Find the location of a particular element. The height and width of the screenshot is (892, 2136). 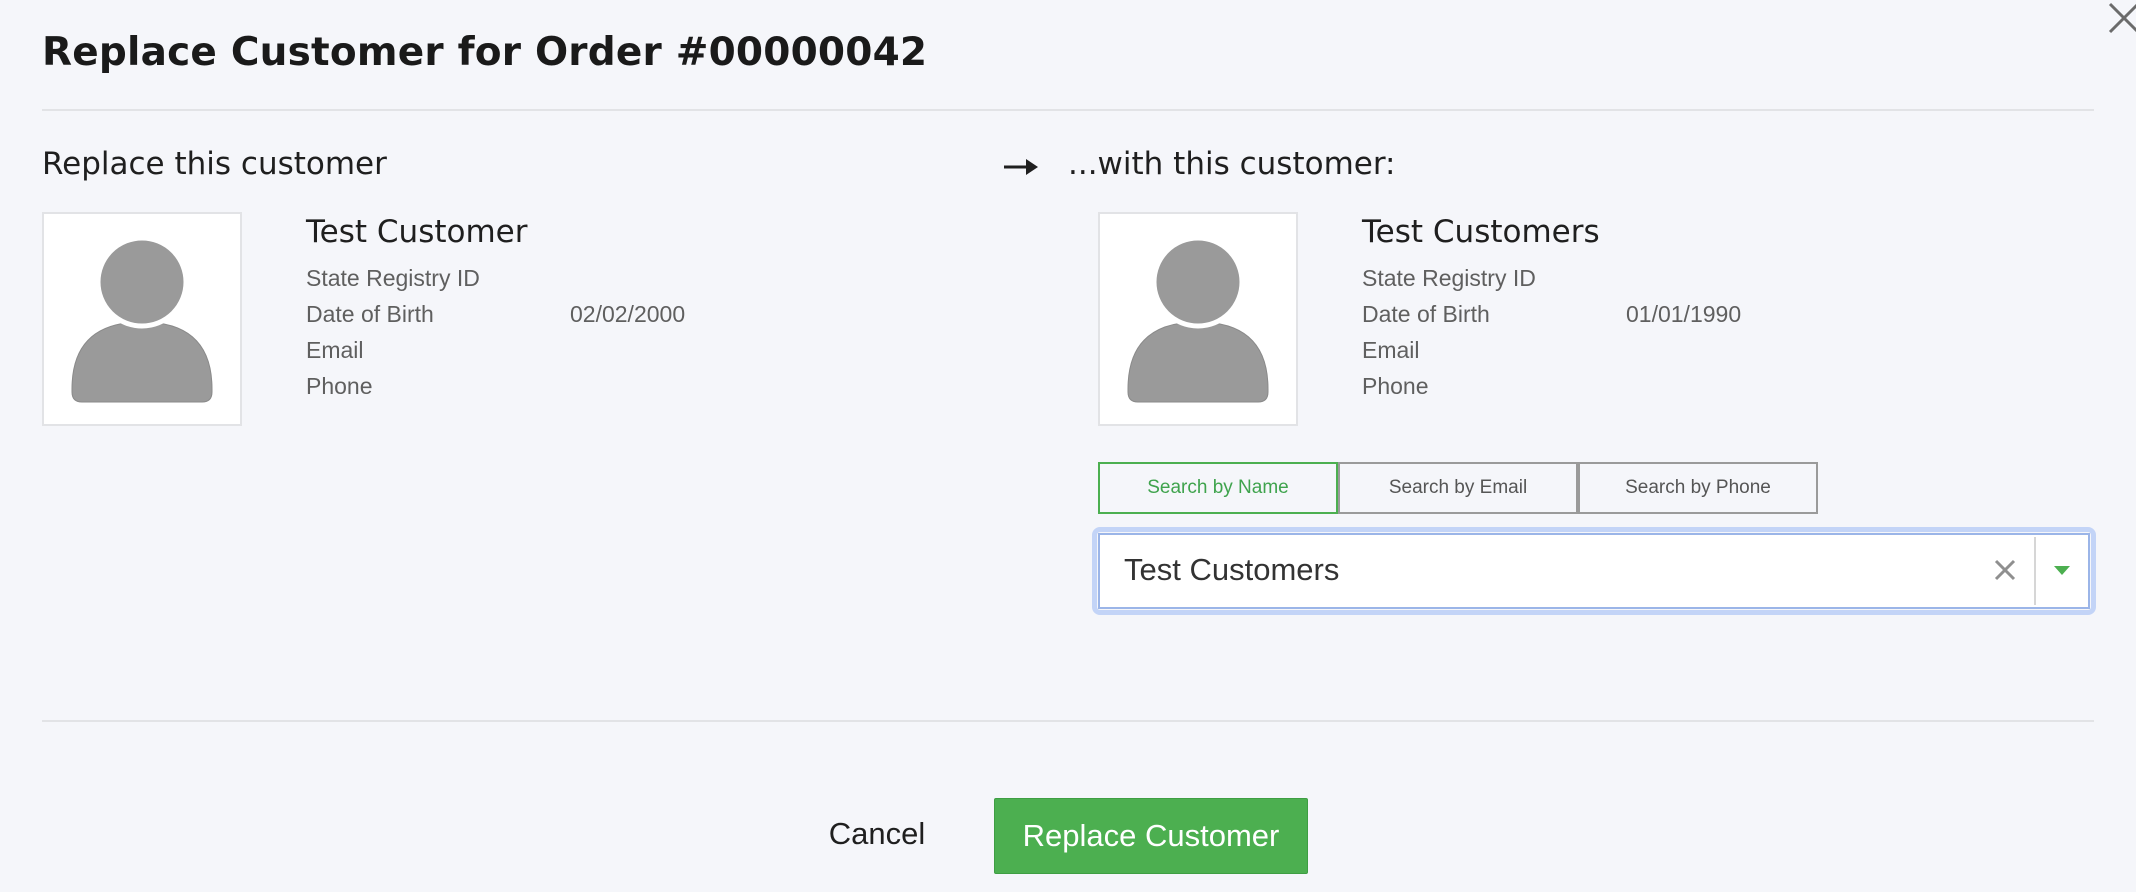

new-state-registry-label: State Registry ID is located at coordinates (1449, 278).